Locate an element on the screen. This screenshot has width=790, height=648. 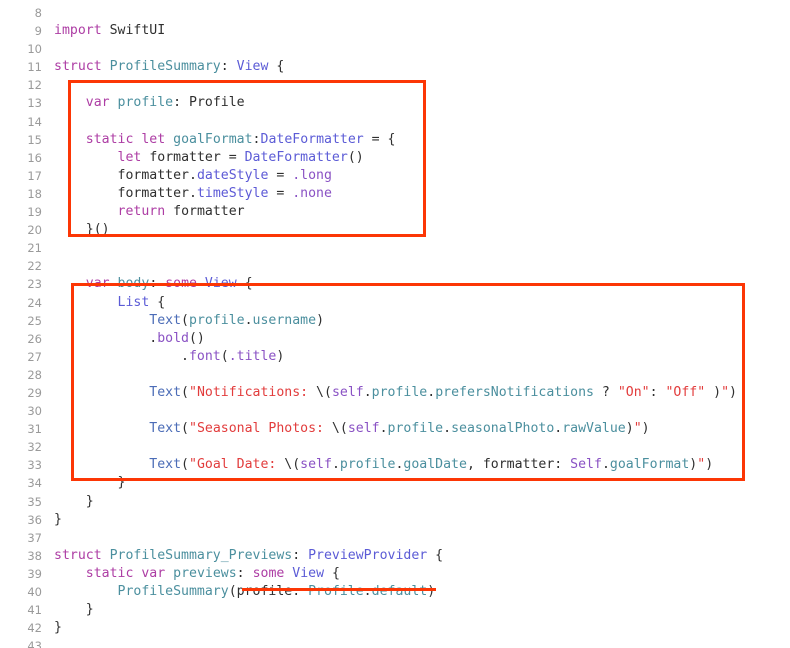
token-type: goalDate is located at coordinates (435, 465).